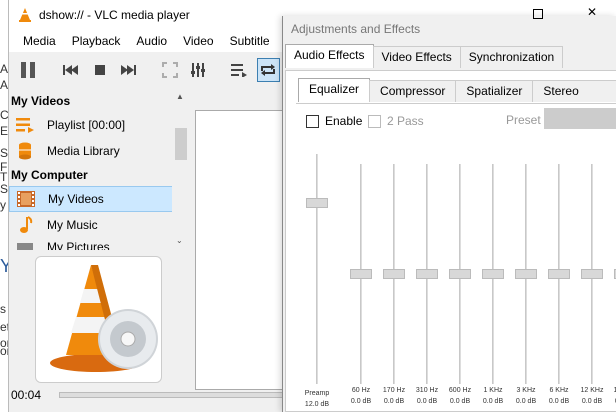 The image size is (616, 412). What do you see at coordinates (493, 390) in the screenshot?
I see `eq-band-frequency: 1 KHz` at bounding box center [493, 390].